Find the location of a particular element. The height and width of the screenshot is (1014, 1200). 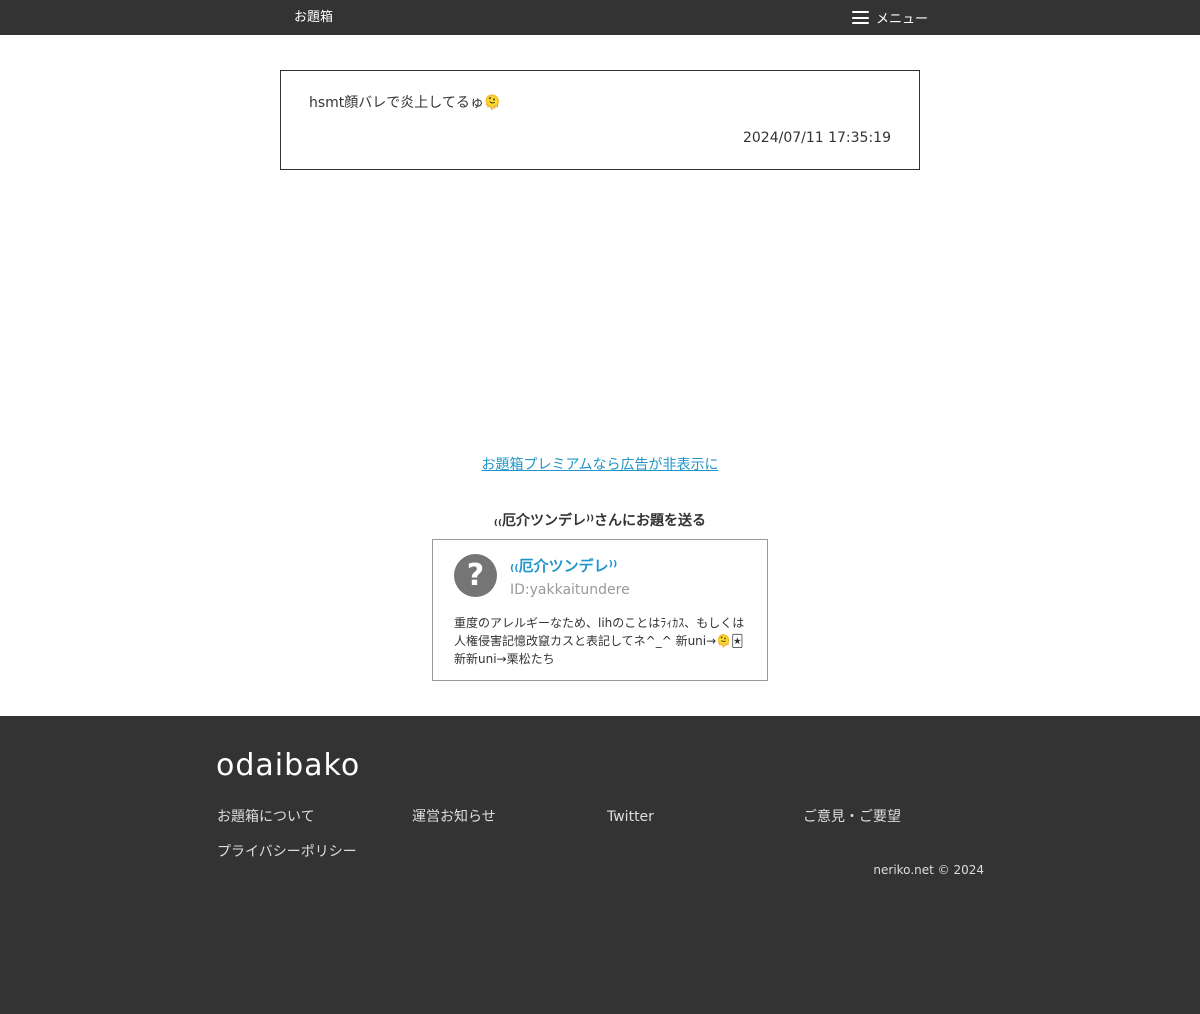

question-card: hsmt顔バレで炎上してるゅ🫠 2024/07/11 17:35:19 is located at coordinates (600, 120).